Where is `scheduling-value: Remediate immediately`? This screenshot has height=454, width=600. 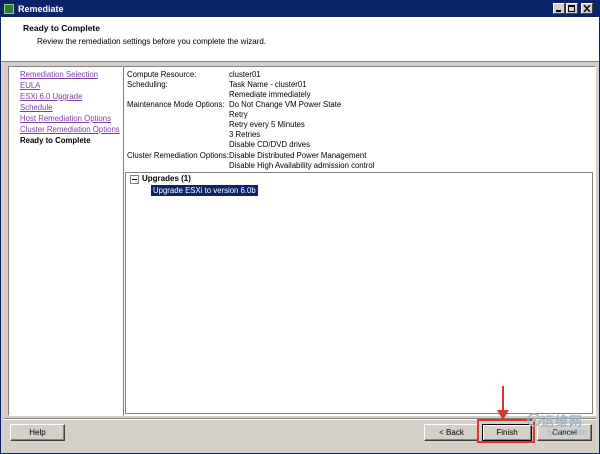 scheduling-value: Remediate immediately is located at coordinates (270, 94).